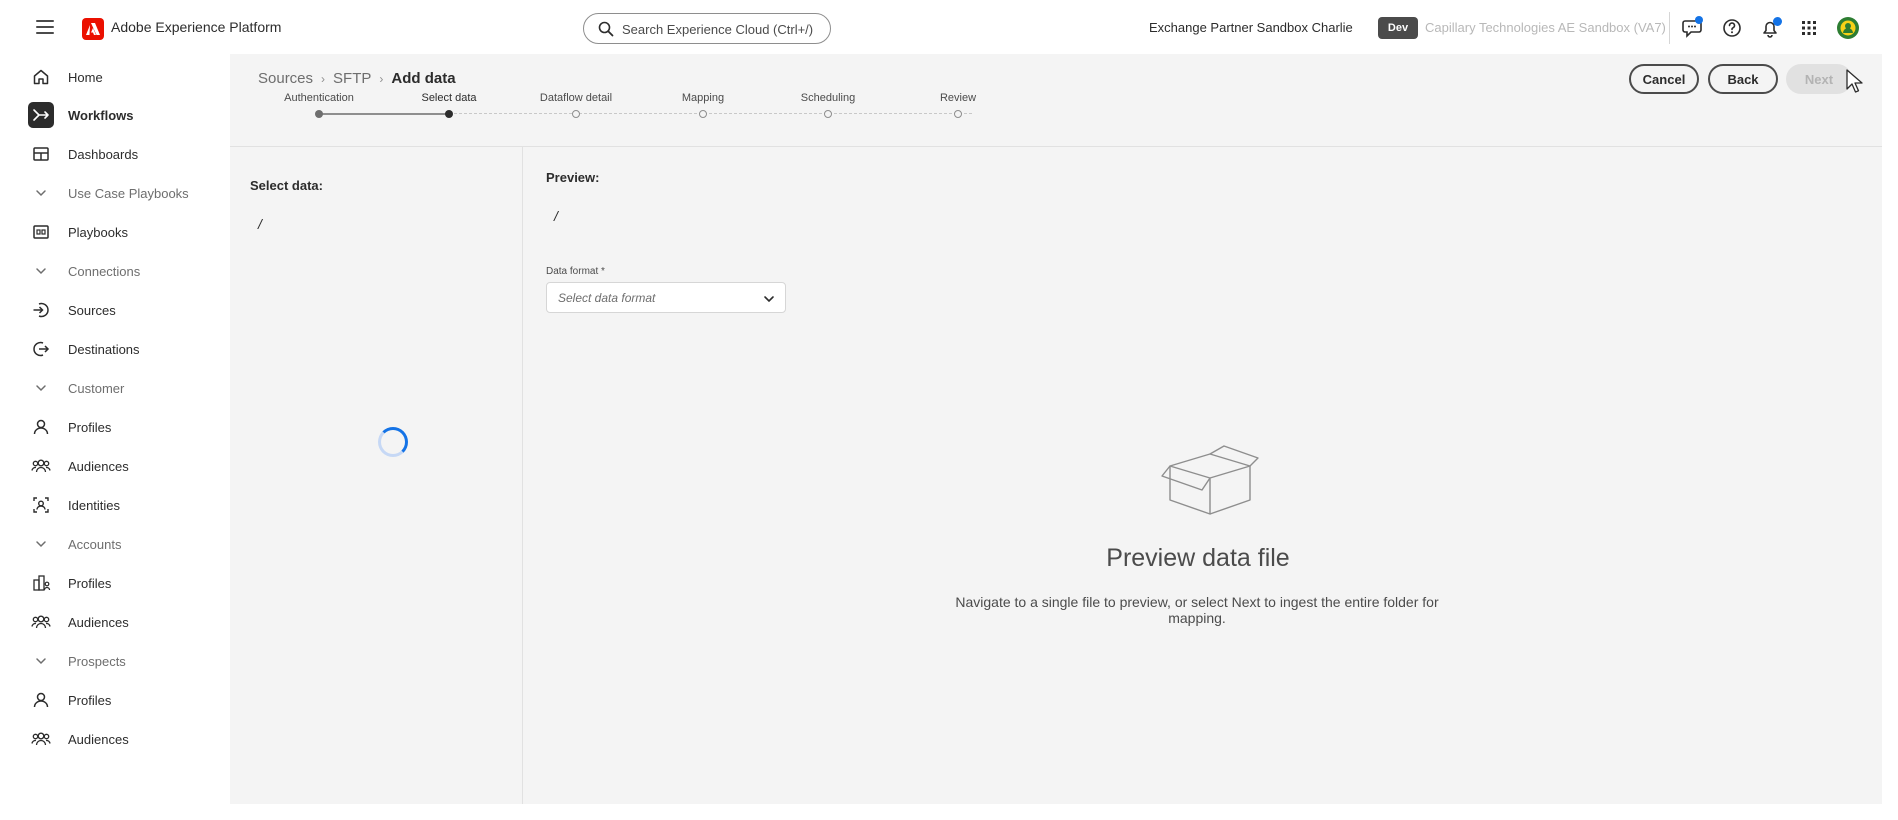 This screenshot has height=820, width=1898. Describe the element at coordinates (285, 78) in the screenshot. I see `breadcrumb-sources: Sources` at that location.